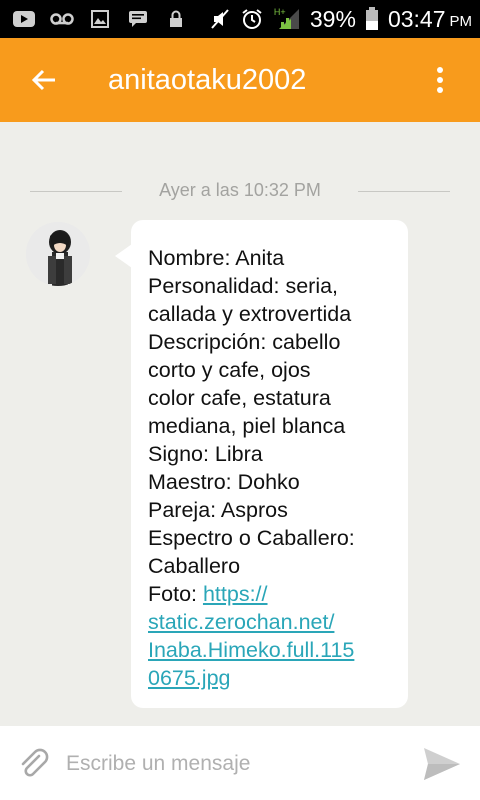 The height and width of the screenshot is (800, 480). Describe the element at coordinates (250, 314) in the screenshot. I see `message-line: callada y extrovertida` at that location.